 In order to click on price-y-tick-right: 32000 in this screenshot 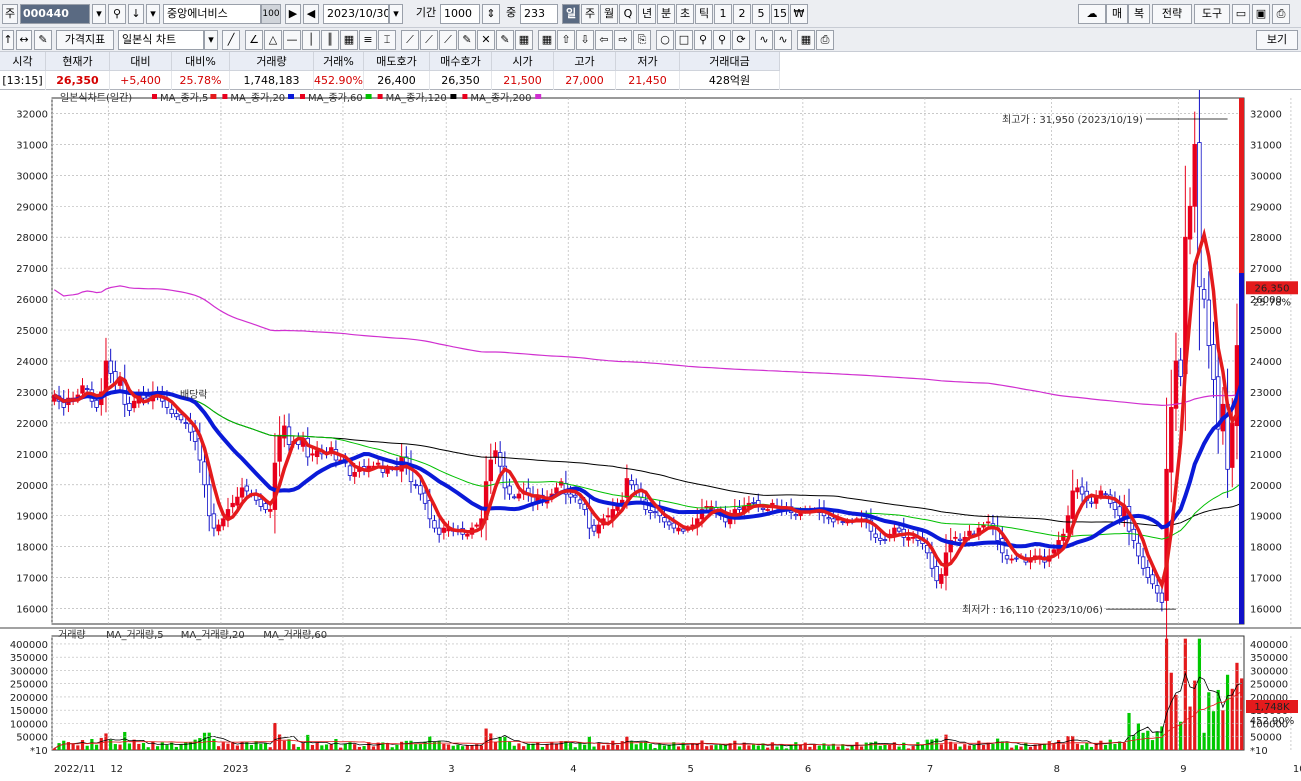, I will do `click(1266, 114)`.